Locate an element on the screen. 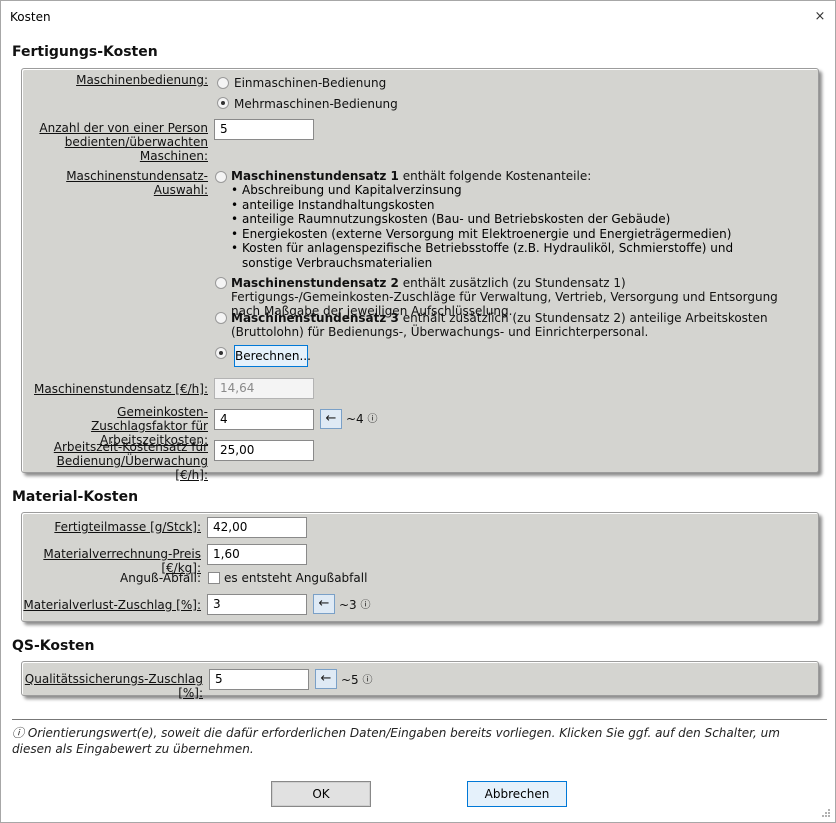 The image size is (836, 823). apply-verlust-button: ← is located at coordinates (324, 604).